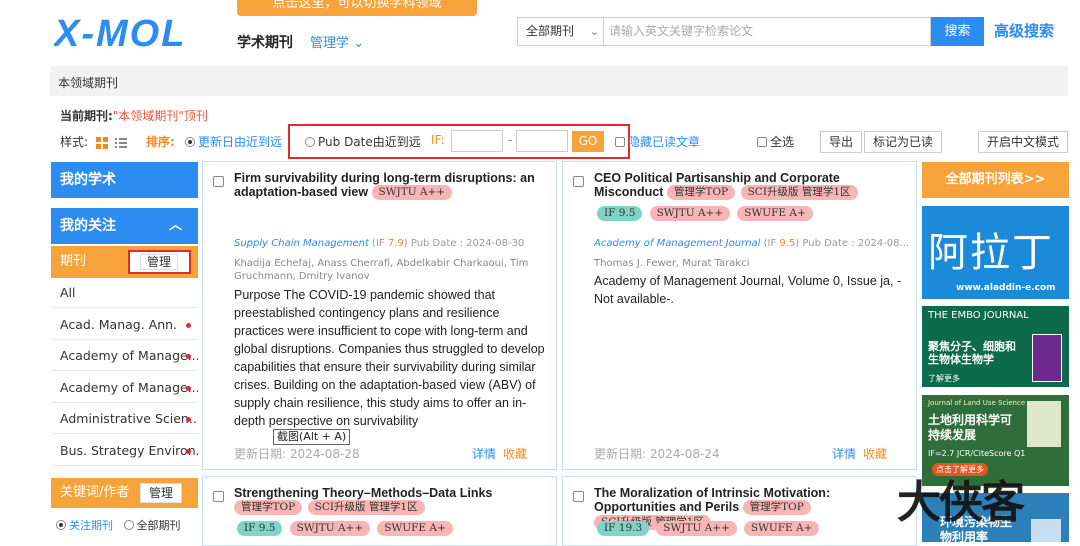 Image resolution: width=1080 pixels, height=546 pixels. Describe the element at coordinates (124, 293) in the screenshot. I see `sidebar-journal-all: All` at that location.